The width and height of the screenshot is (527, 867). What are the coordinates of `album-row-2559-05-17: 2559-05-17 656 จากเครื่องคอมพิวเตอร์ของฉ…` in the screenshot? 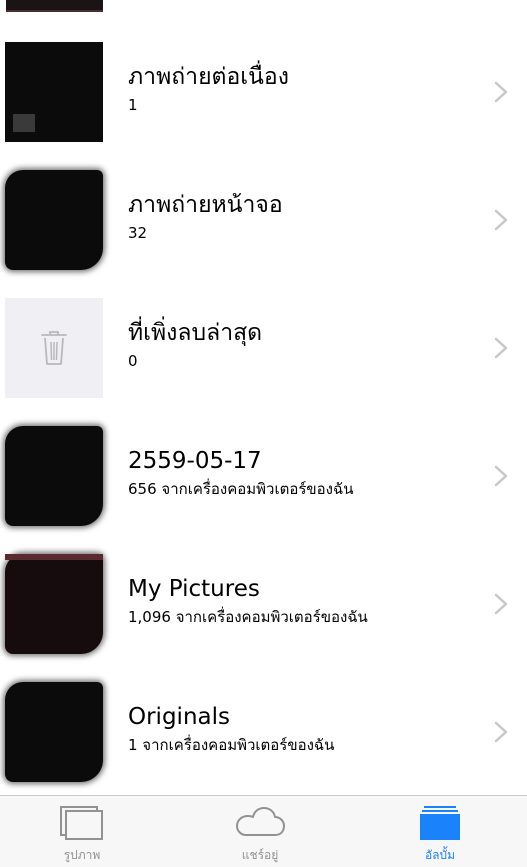 It's located at (263, 476).